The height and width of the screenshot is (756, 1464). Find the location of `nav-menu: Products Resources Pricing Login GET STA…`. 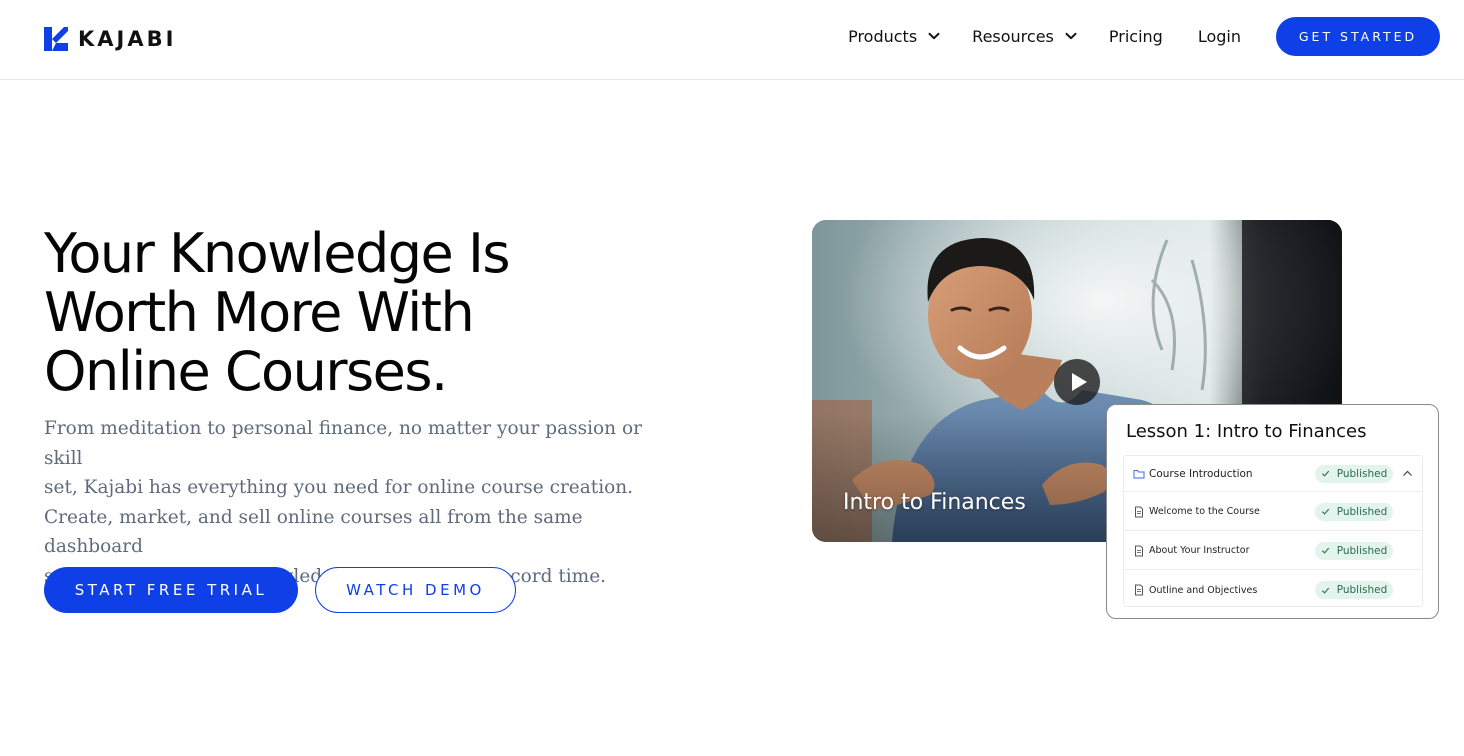

nav-menu: Products Resources Pricing Login GET STA… is located at coordinates (1144, 36).